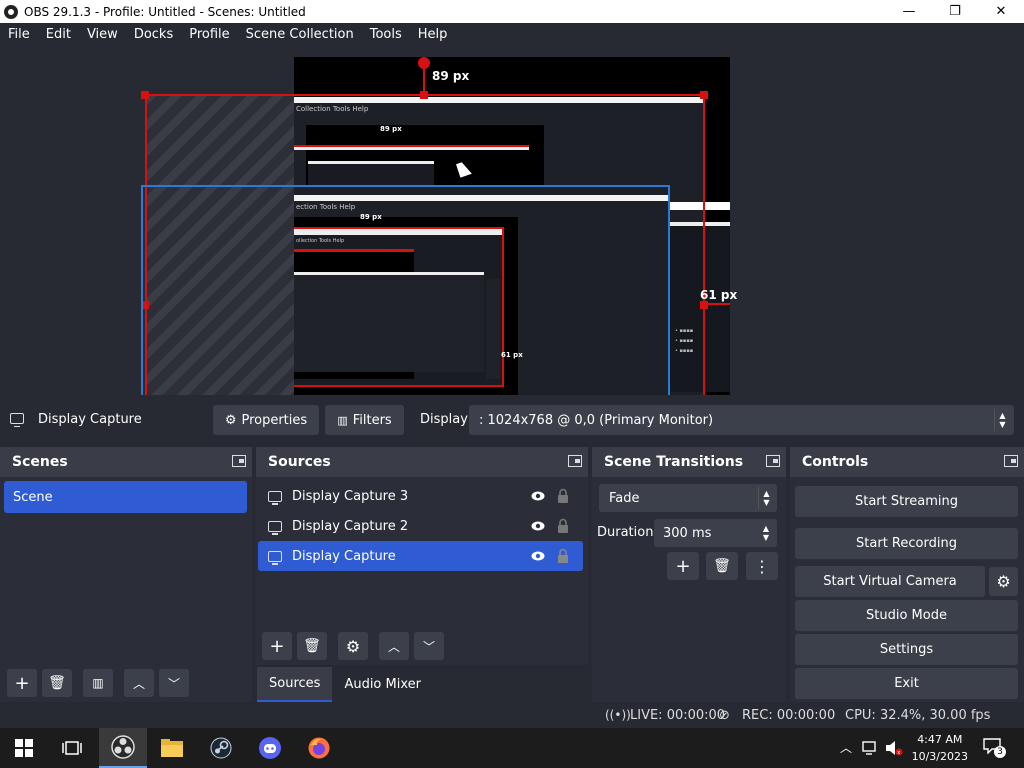 The image size is (1024, 768). I want to click on gear-icon: ⚙, so click(230, 420).